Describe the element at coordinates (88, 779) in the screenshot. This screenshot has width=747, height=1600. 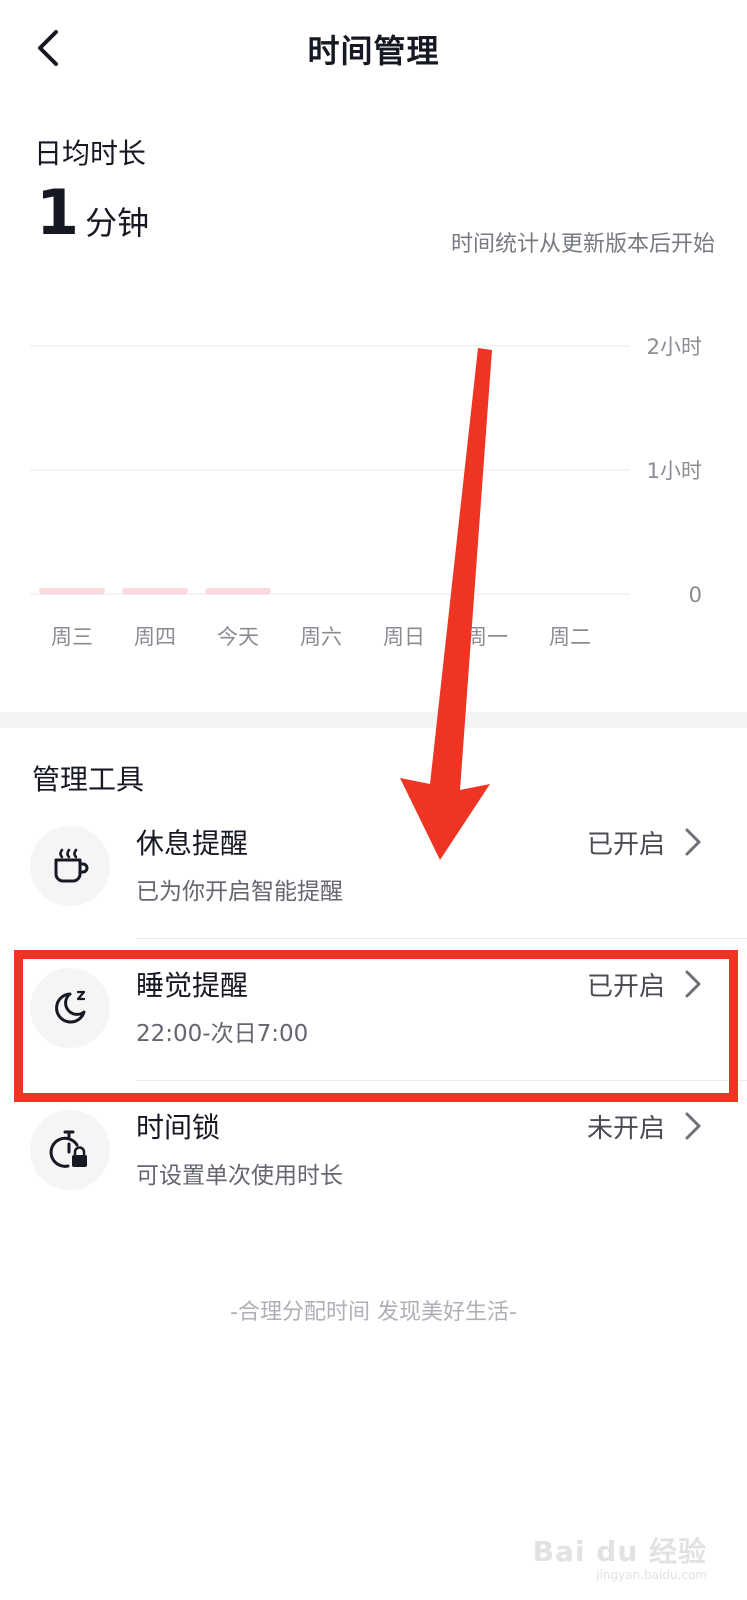
I see `tools-section-title: 管理工具` at that location.